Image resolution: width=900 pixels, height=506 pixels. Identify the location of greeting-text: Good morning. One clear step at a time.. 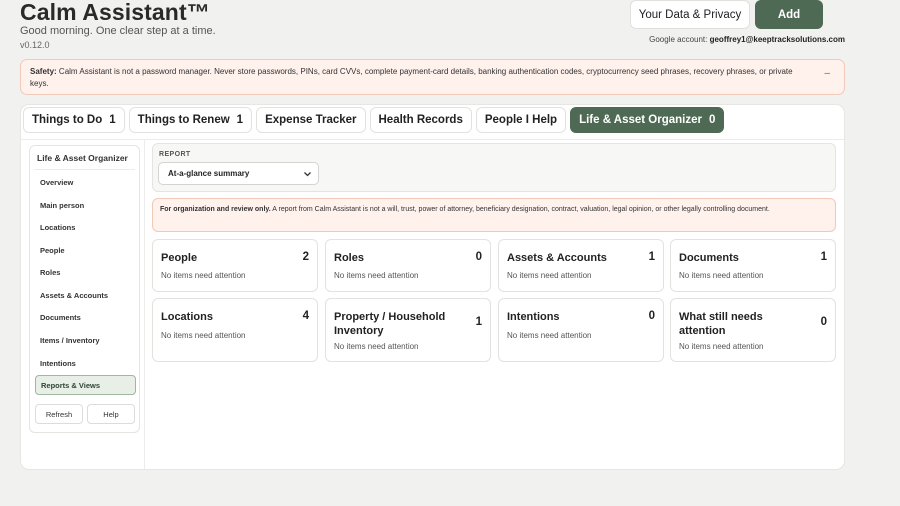
(118, 31).